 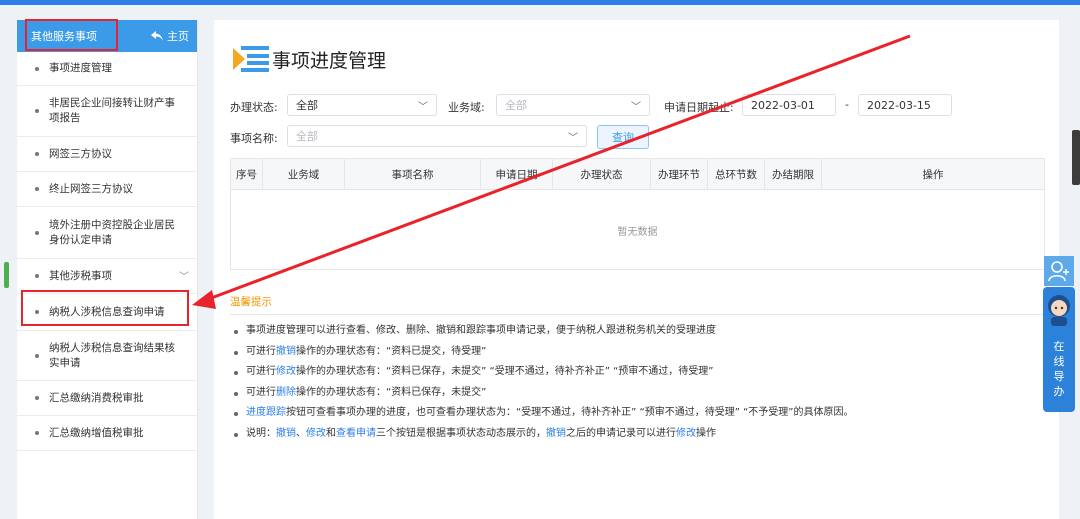 What do you see at coordinates (247, 174) in the screenshot?
I see `column-header: 序号` at bounding box center [247, 174].